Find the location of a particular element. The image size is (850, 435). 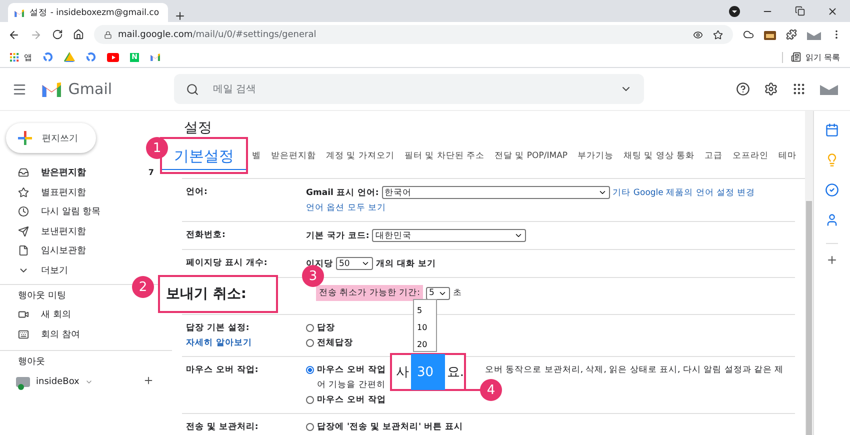

settings-tab: 테마 is located at coordinates (787, 156).